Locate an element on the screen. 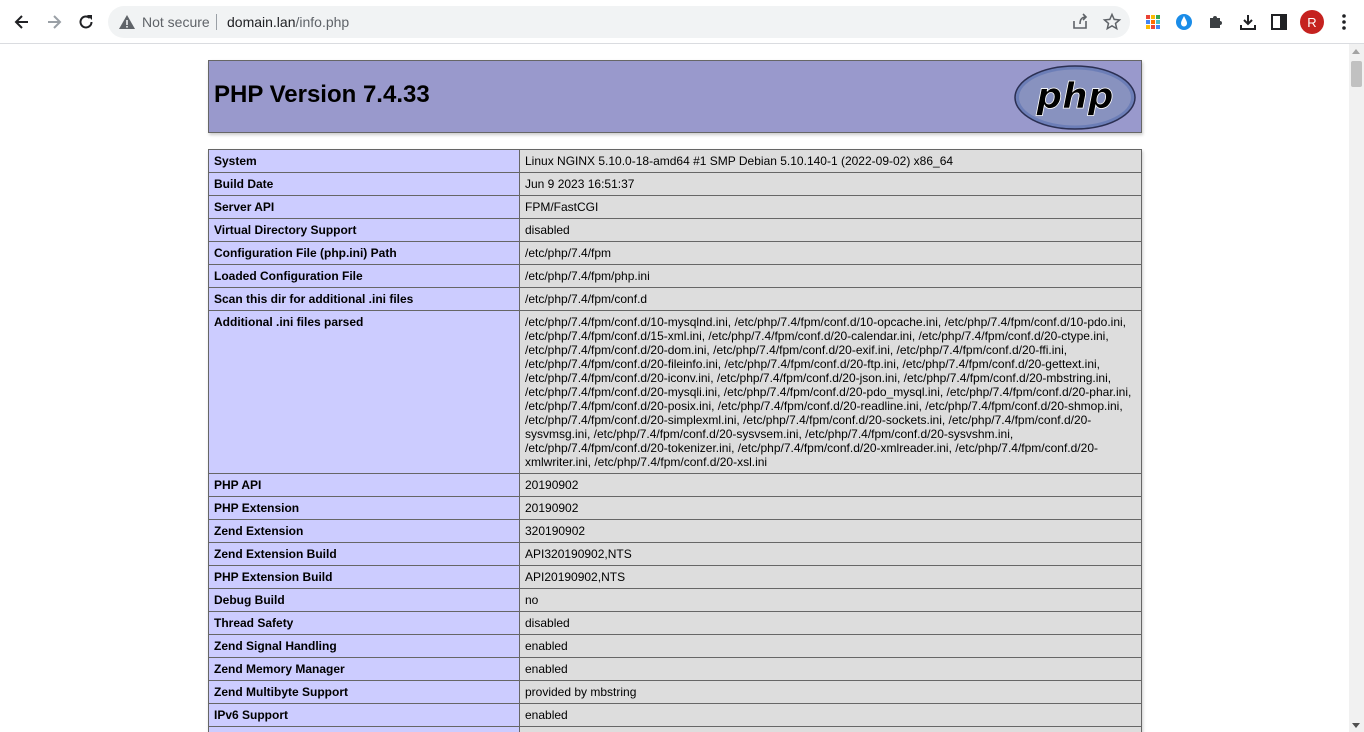 The width and height of the screenshot is (1364, 732). url-text: domain.lan/info.php is located at coordinates (288, 22).